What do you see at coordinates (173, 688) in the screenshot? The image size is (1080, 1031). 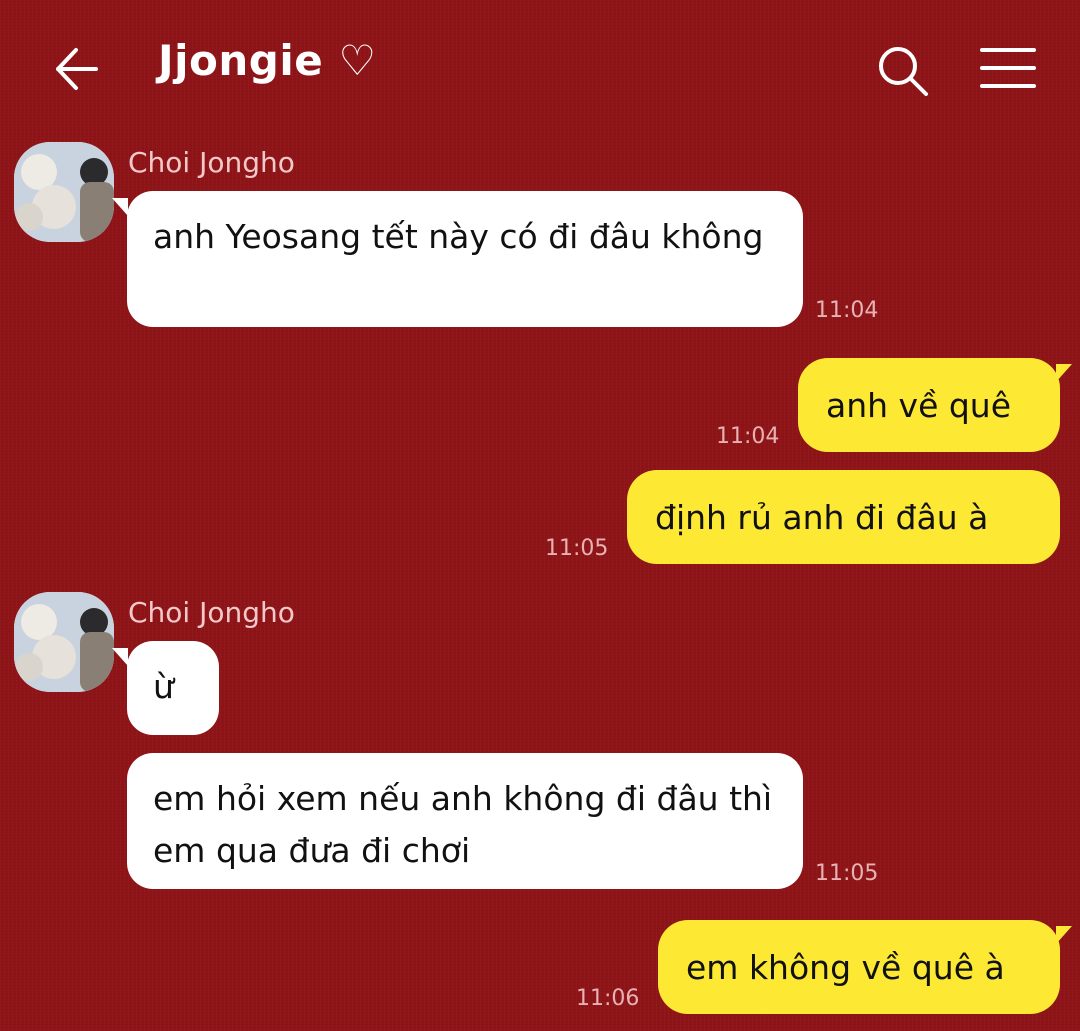 I see `message-bubble-incoming: ừ` at bounding box center [173, 688].